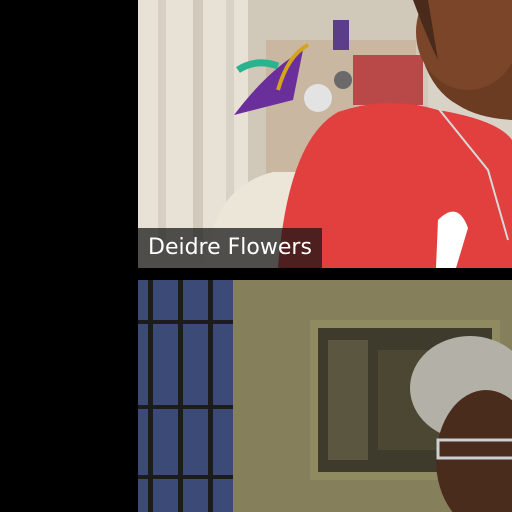  Describe the element at coordinates (230, 248) in the screenshot. I see `participant-name-label: Deidre Flowers` at that location.